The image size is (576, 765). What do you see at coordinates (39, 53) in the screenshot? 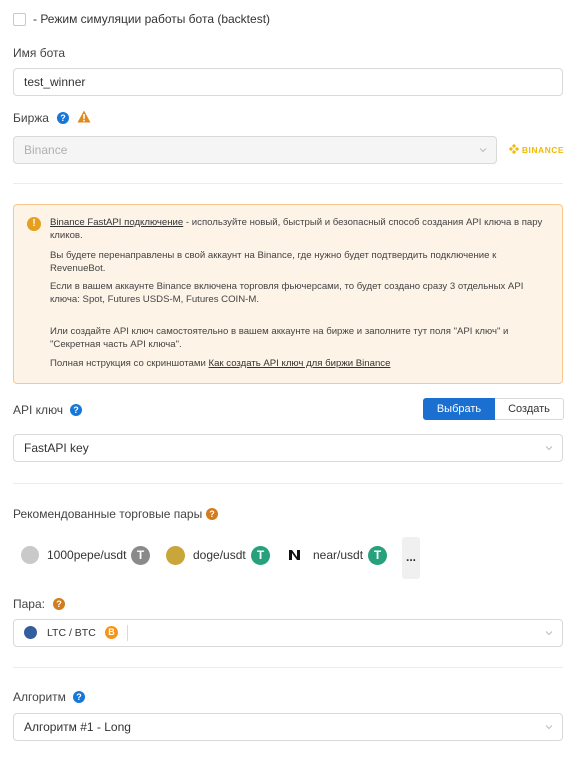
I see `bot-name-label: Имя бота` at bounding box center [39, 53].